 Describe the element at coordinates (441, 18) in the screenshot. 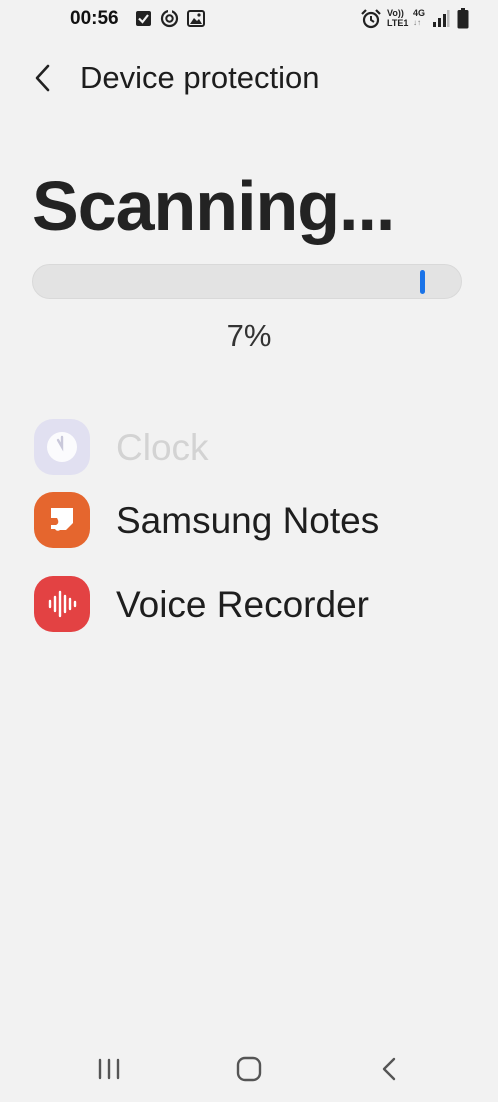

I see `signal-icon` at that location.